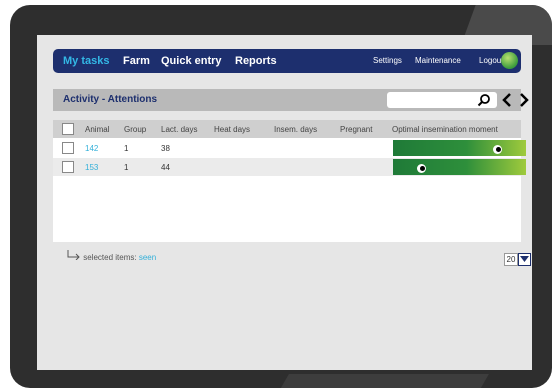  I want to click on maintenance-link: Maintenance, so click(438, 60).